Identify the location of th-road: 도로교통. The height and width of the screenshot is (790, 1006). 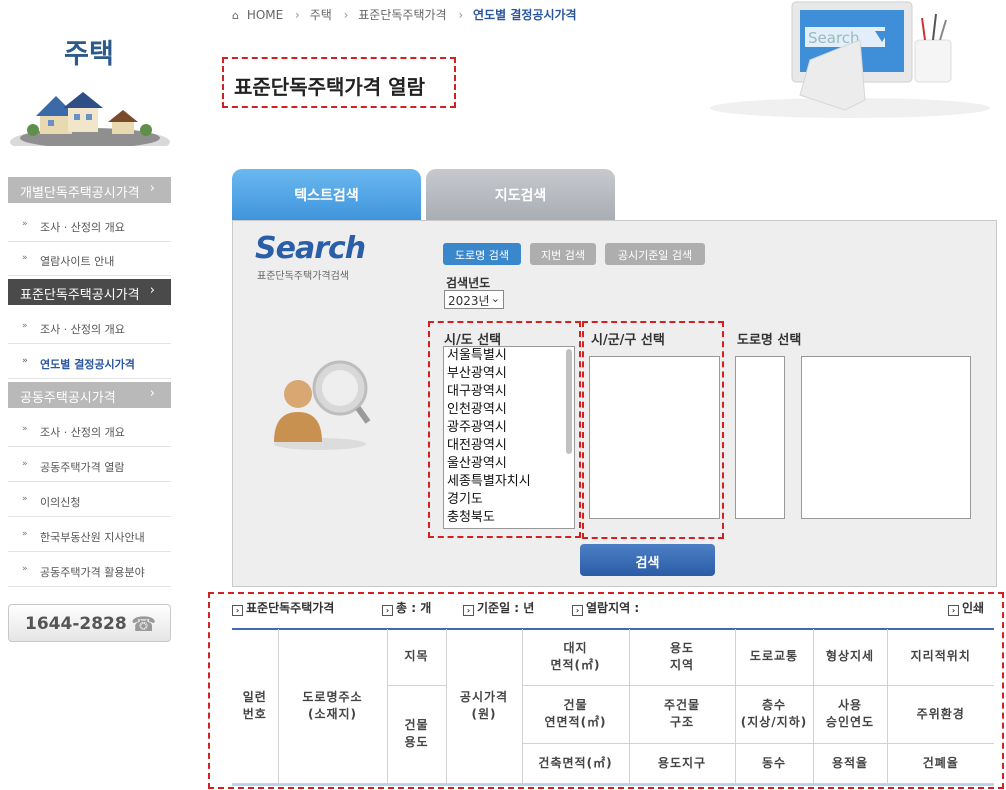
(774, 657).